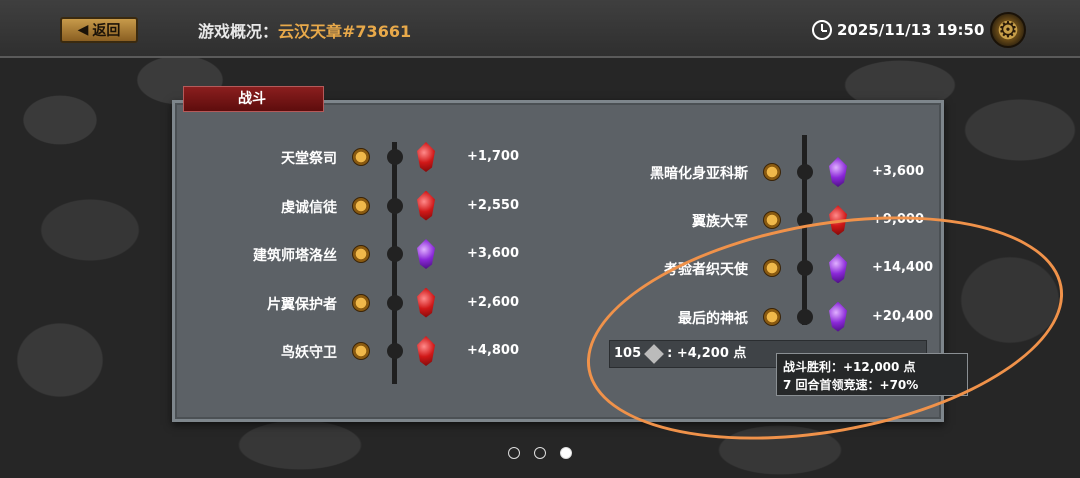 The width and height of the screenshot is (1080, 478). What do you see at coordinates (309, 353) in the screenshot?
I see `left-boss-label: 鸟妖守卫` at bounding box center [309, 353].